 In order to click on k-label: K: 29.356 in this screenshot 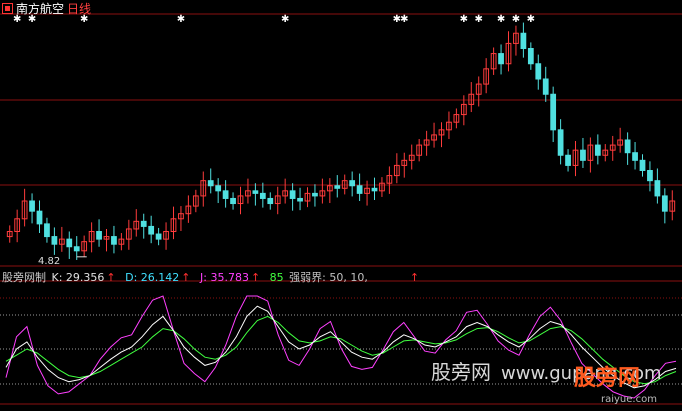, I will do `click(78, 277)`.